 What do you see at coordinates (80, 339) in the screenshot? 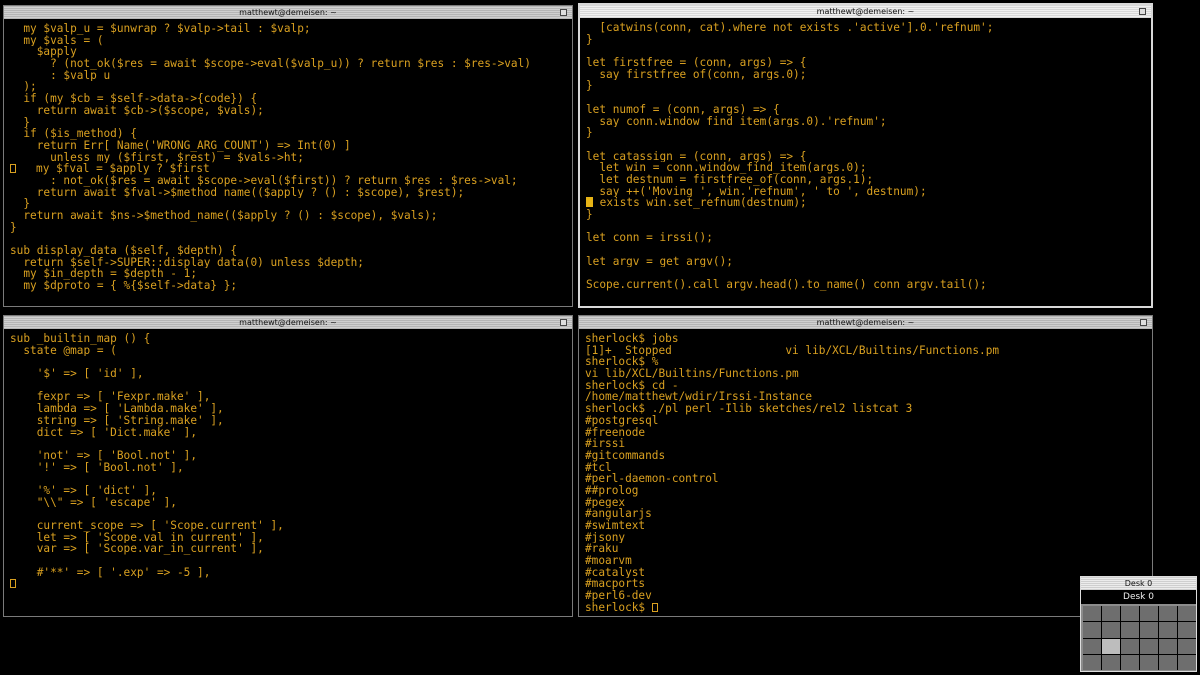
I see `terminal-line: sub _builtin_map () {` at bounding box center [80, 339].